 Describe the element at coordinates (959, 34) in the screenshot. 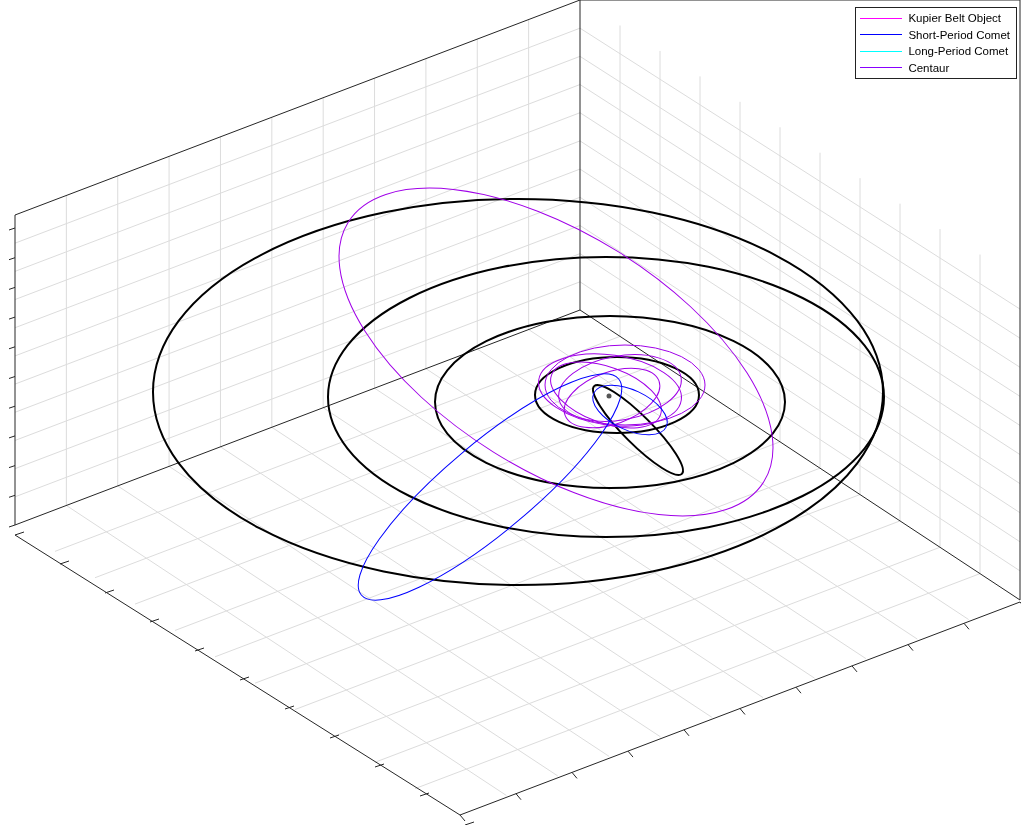

I see `legend-label: Short-Period Comet` at that location.